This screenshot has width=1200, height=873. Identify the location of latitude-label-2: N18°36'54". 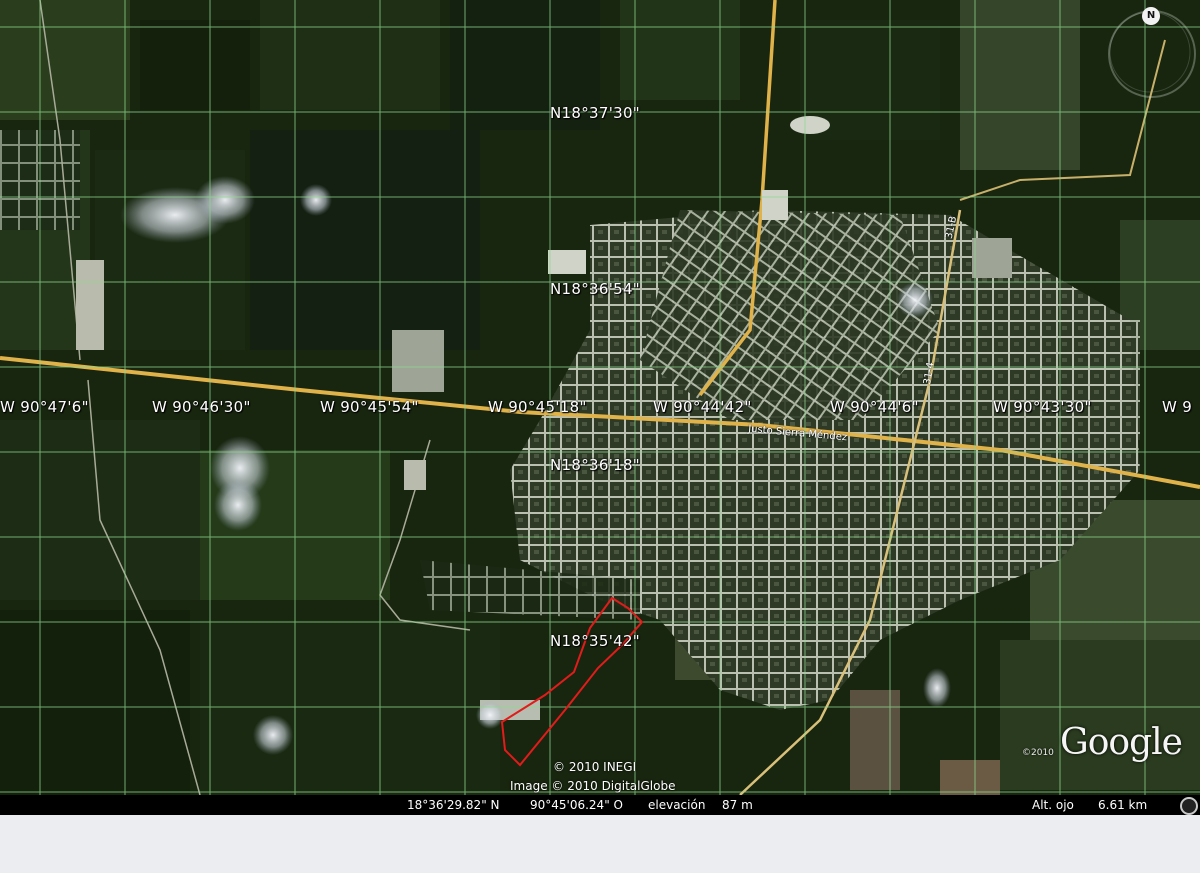
(595, 289).